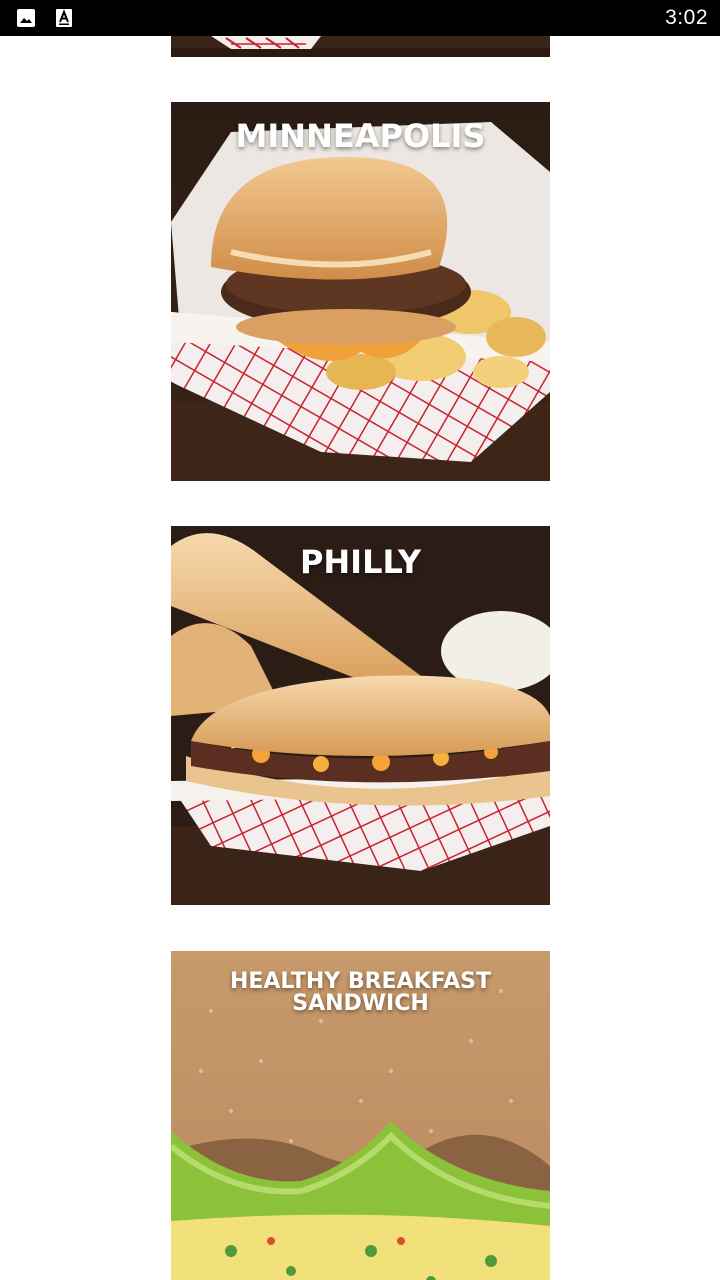  What do you see at coordinates (64, 18) in the screenshot?
I see `font-icon` at bounding box center [64, 18].